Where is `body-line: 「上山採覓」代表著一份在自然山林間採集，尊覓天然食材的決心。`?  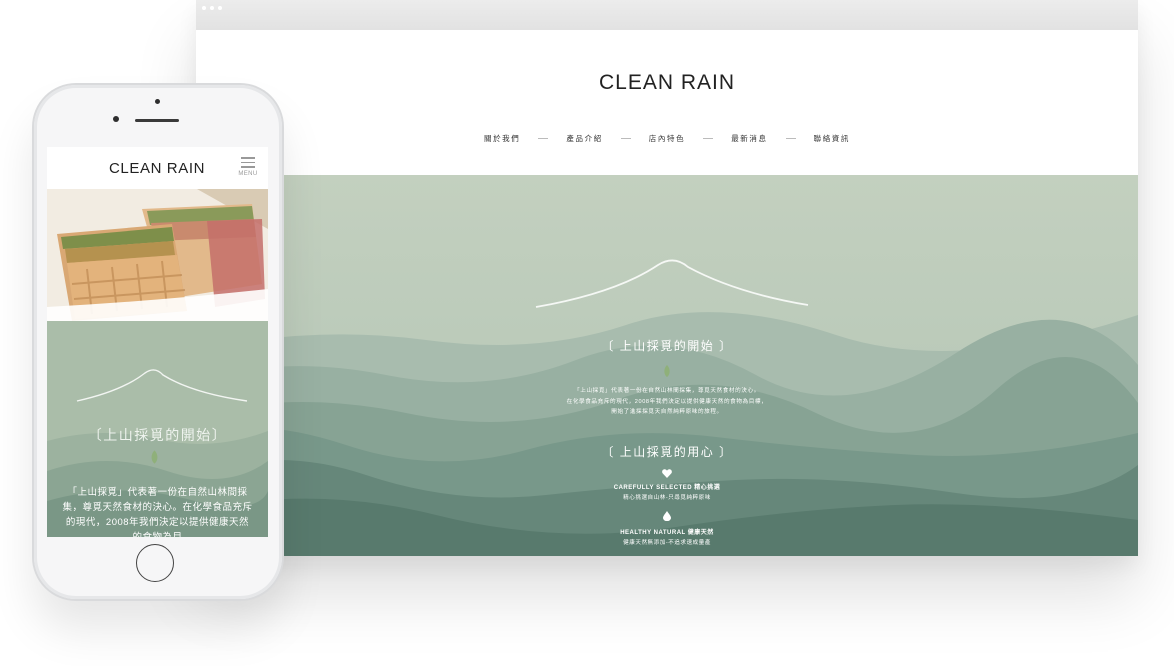
body-line: 「上山採覓」代表著一份在自然山林間採集，尊覓天然食材的決心。 is located at coordinates (667, 391).